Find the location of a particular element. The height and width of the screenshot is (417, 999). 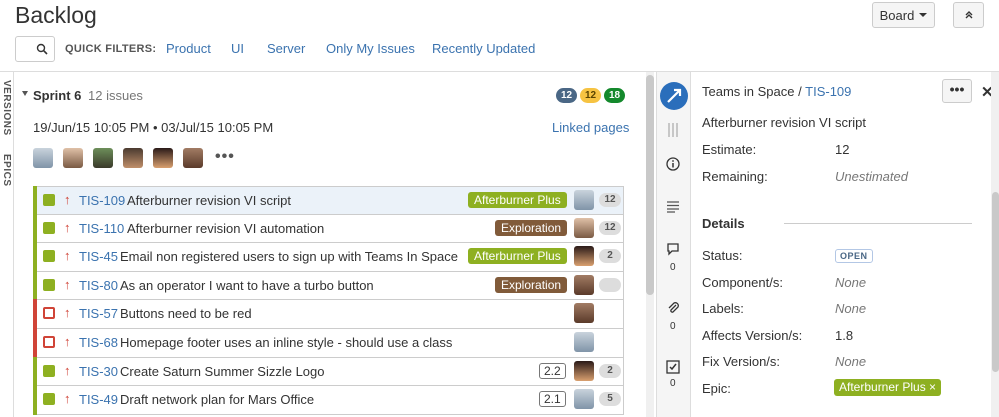

epic-label: Epic: is located at coordinates (716, 388).